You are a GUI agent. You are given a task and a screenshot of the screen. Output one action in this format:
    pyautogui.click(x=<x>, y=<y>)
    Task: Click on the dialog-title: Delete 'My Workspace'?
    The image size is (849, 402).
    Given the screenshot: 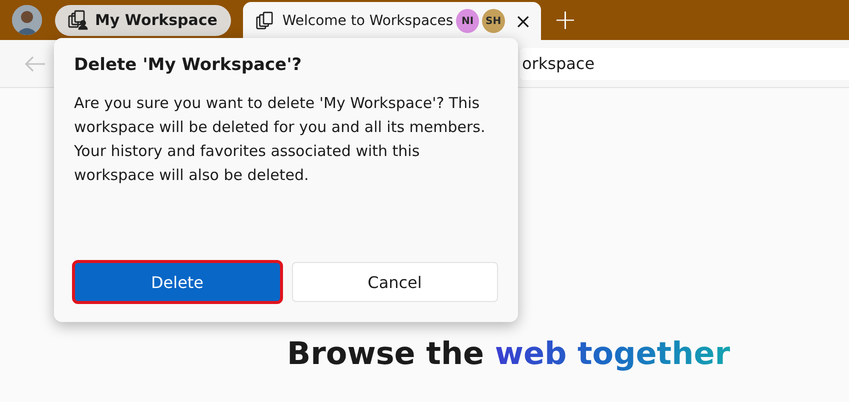 What is the action you would take?
    pyautogui.click(x=188, y=65)
    